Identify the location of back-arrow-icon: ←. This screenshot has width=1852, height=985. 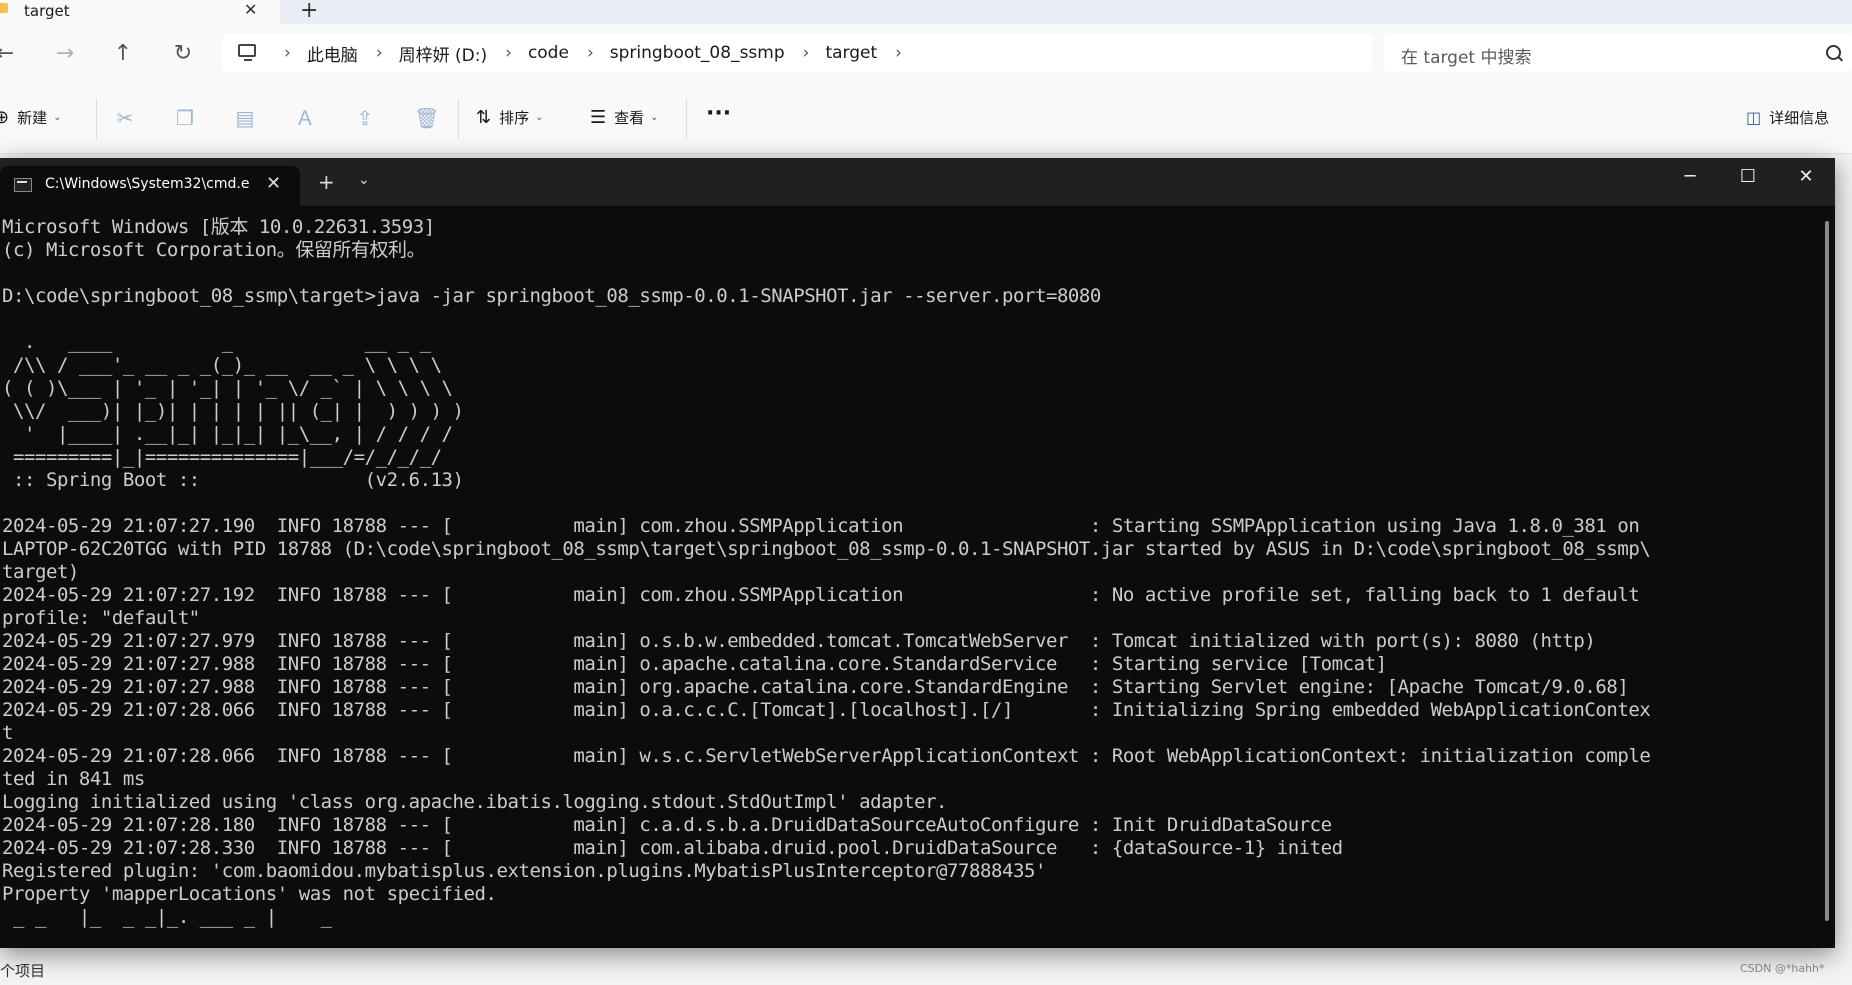
(10, 54).